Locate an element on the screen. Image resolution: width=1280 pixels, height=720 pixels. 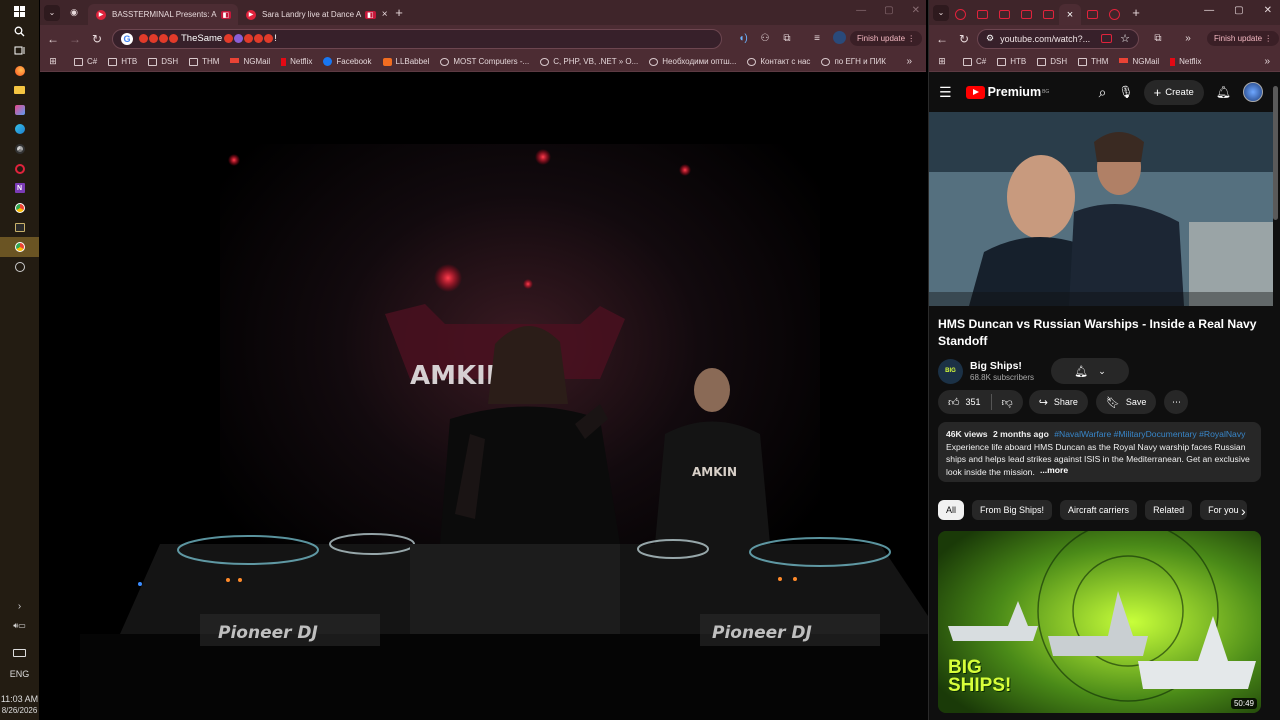
bookmark-item: Контакт с нас is located at coordinates (778, 61).